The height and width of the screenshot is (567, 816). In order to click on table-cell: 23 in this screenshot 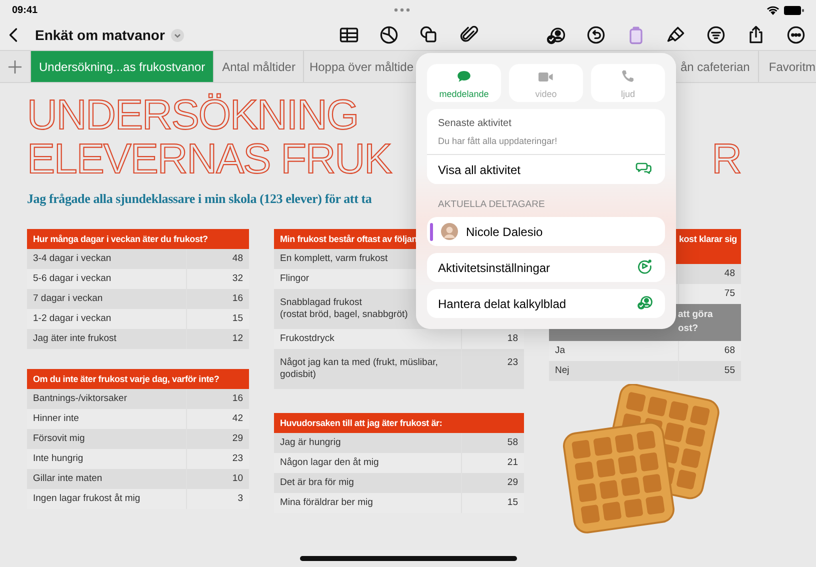, I will do `click(492, 369)`.